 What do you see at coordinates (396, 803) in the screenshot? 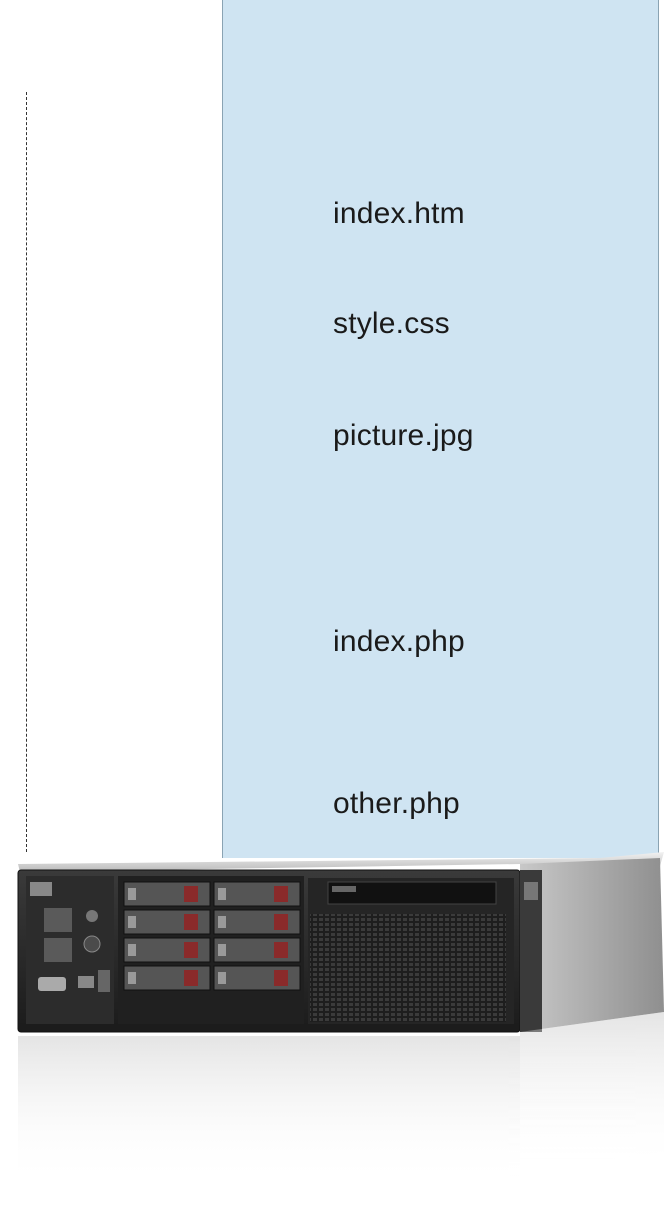
I see `file-item: other.php` at bounding box center [396, 803].